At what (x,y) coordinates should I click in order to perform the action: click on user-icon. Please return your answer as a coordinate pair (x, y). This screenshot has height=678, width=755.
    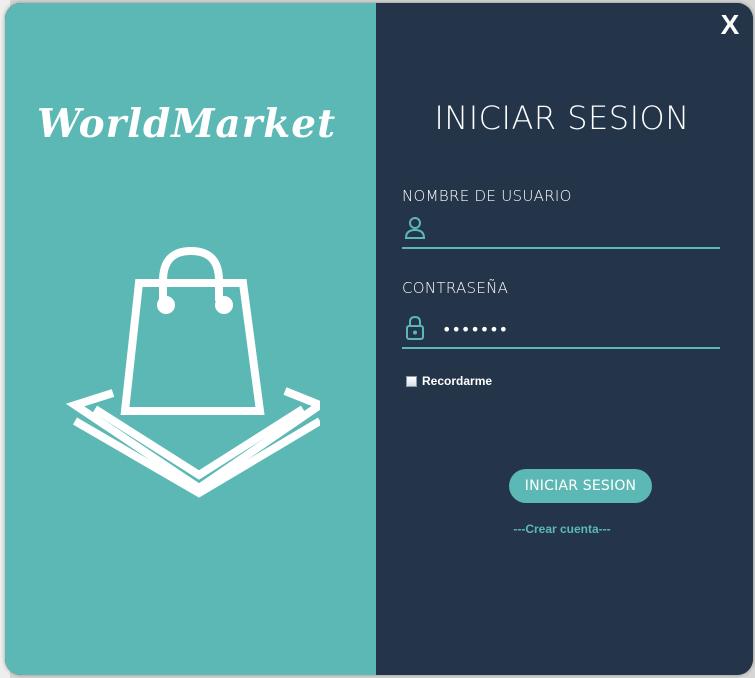
    Looking at the image, I should click on (415, 228).